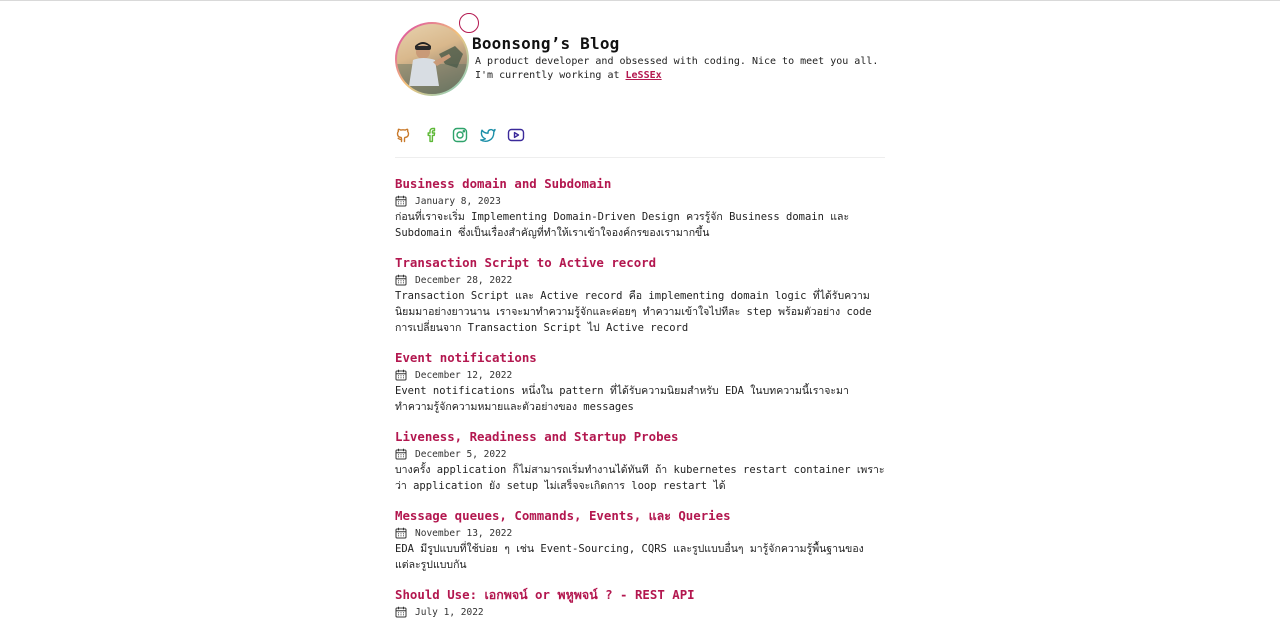 The image size is (1280, 630). I want to click on post-title-link: Liveness, Readiness and Startup Probes, so click(640, 436).